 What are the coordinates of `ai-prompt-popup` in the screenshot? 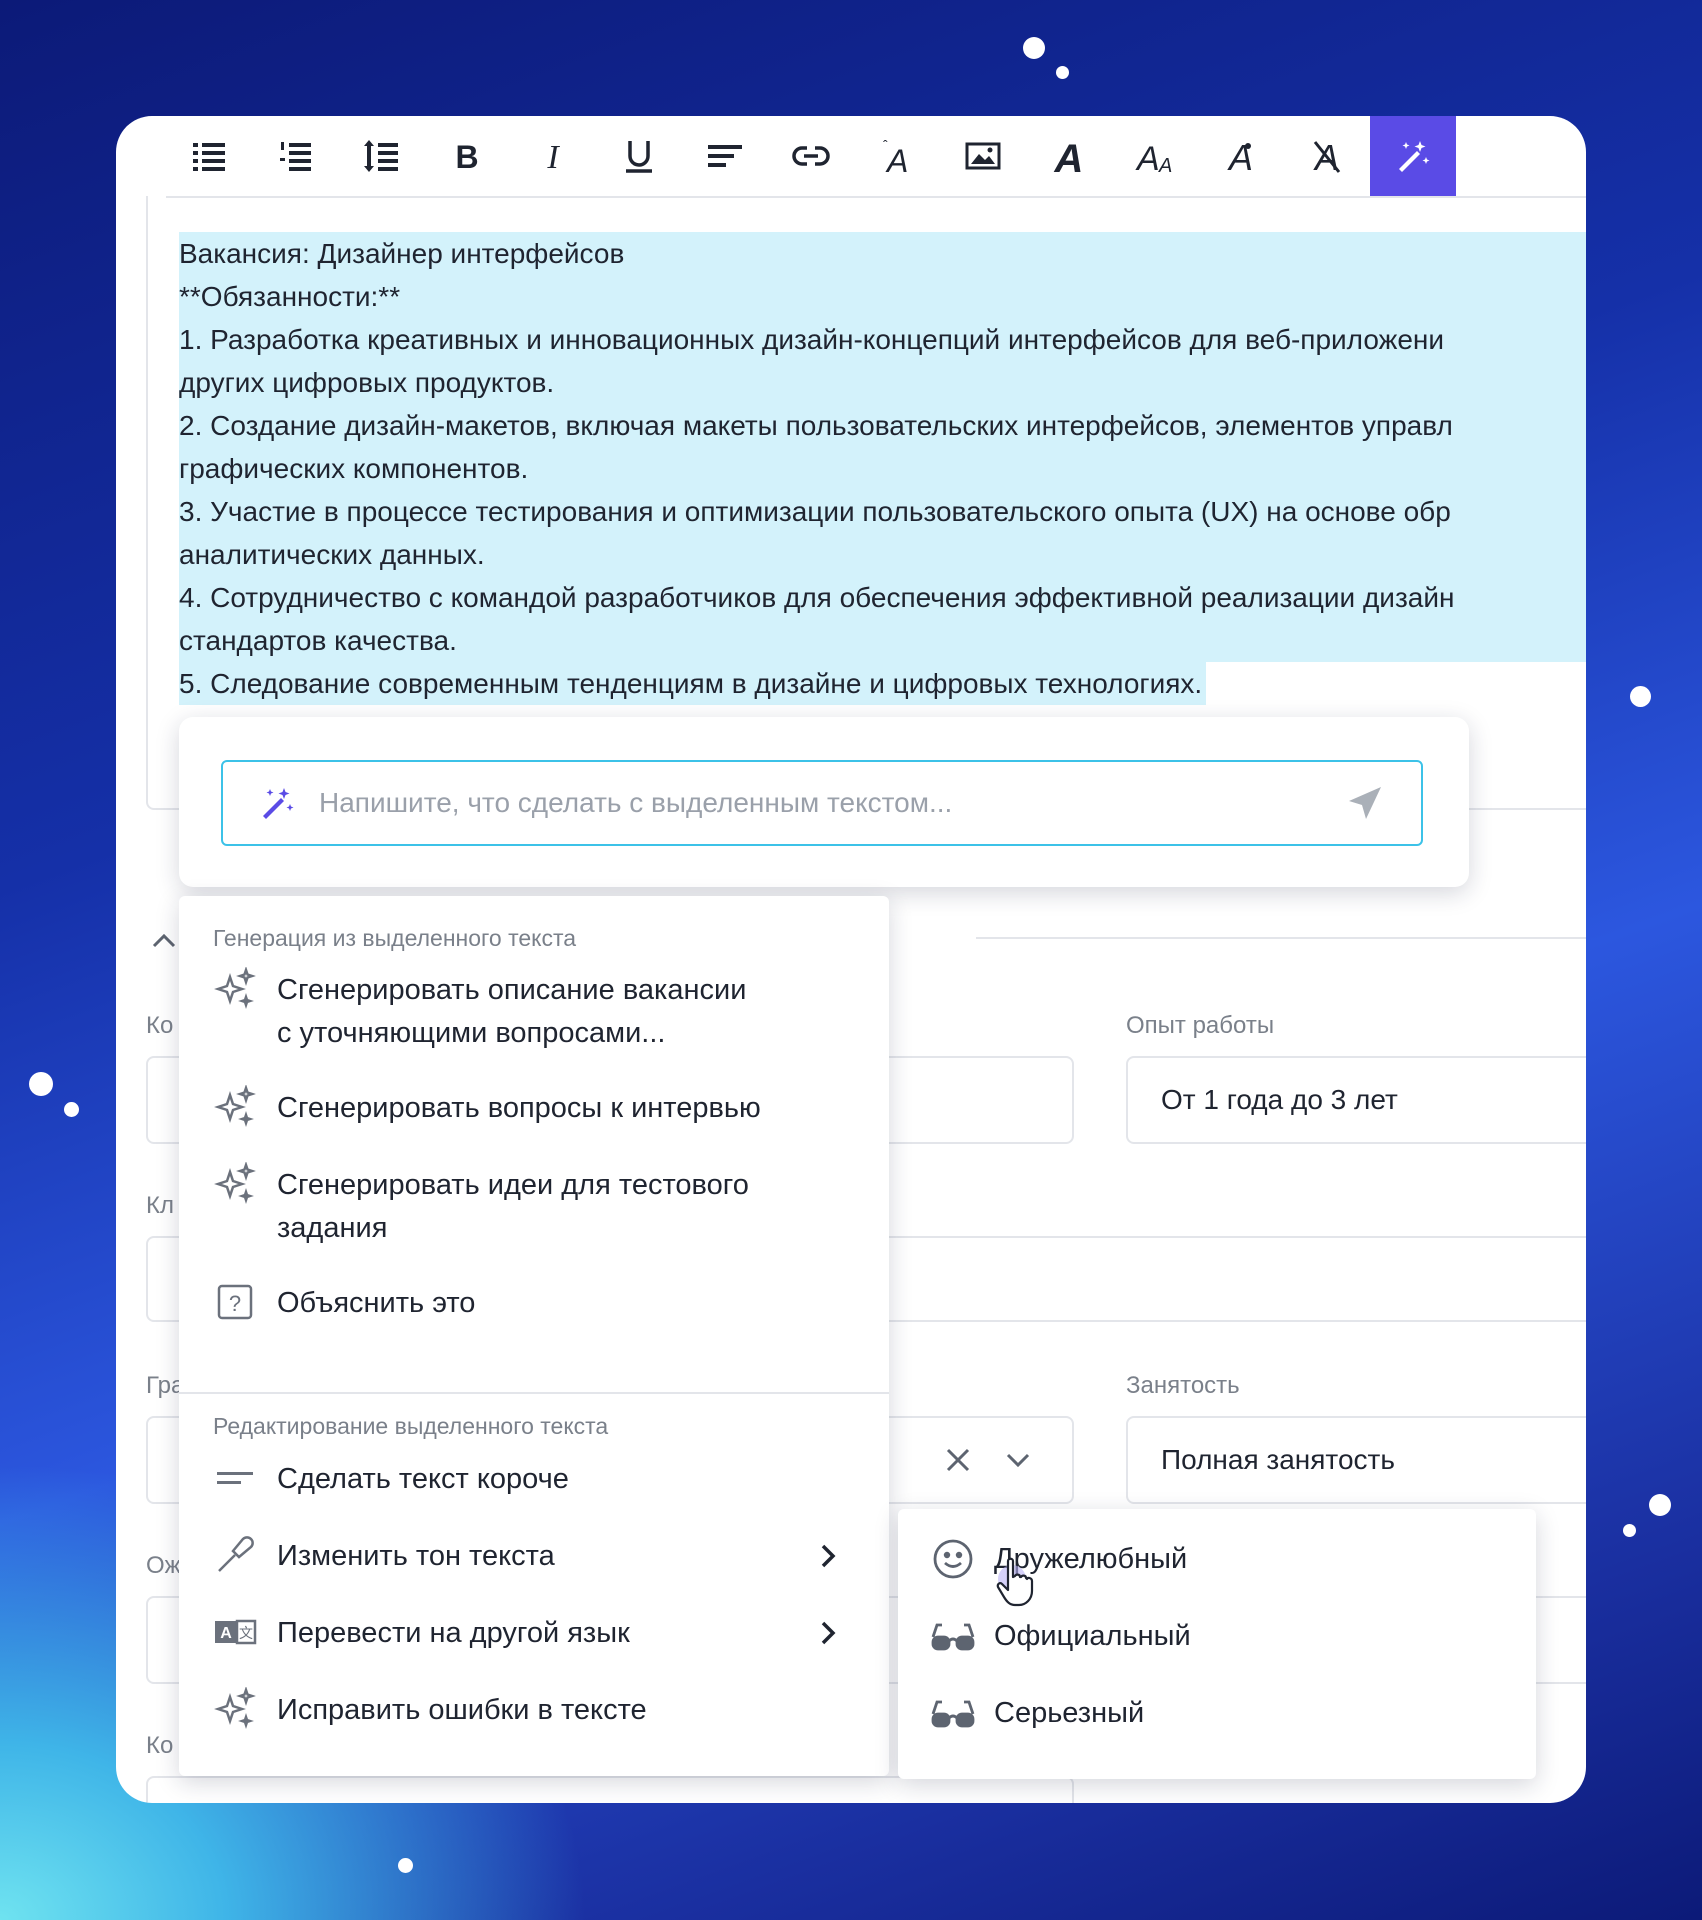 It's located at (824, 802).